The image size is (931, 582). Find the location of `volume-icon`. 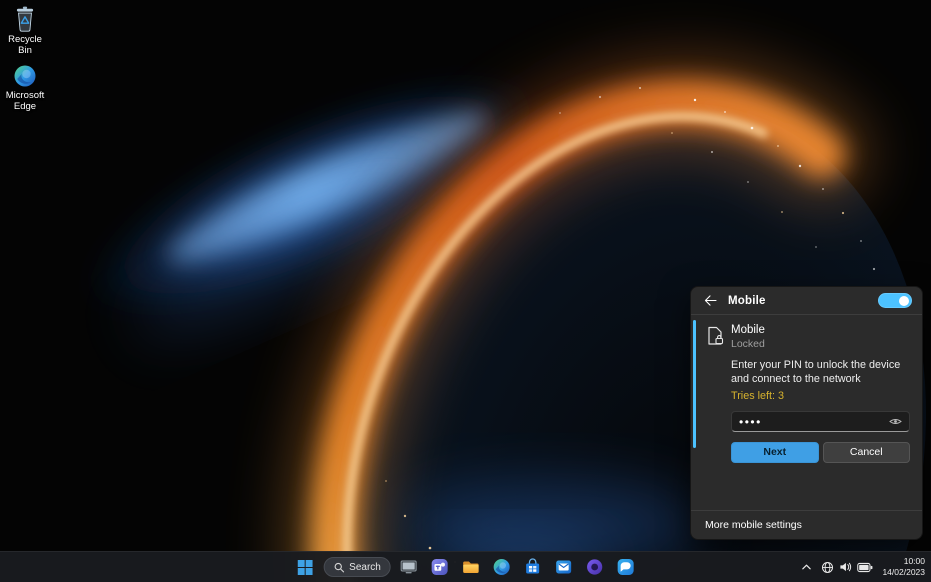

volume-icon is located at coordinates (846, 567).